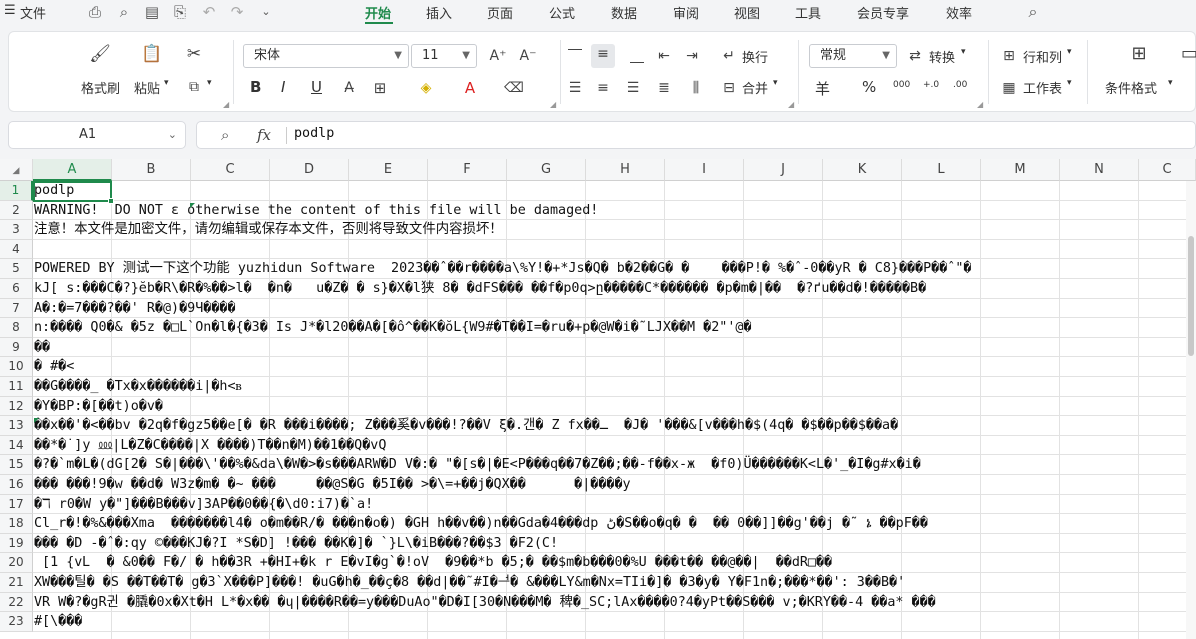  I want to click on row-header: 7, so click(16, 308).